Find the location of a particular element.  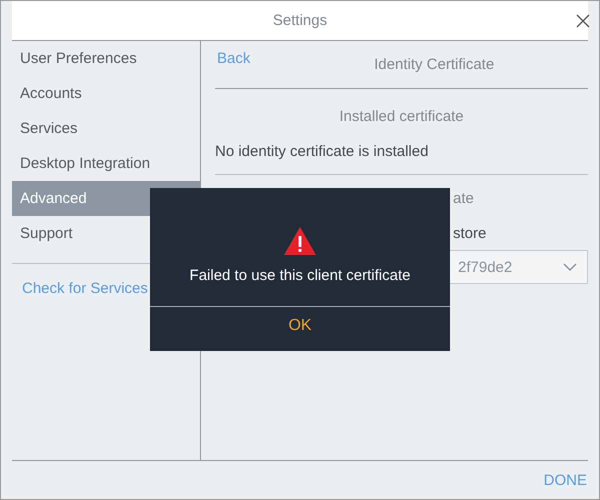

chevron-icon is located at coordinates (570, 267).